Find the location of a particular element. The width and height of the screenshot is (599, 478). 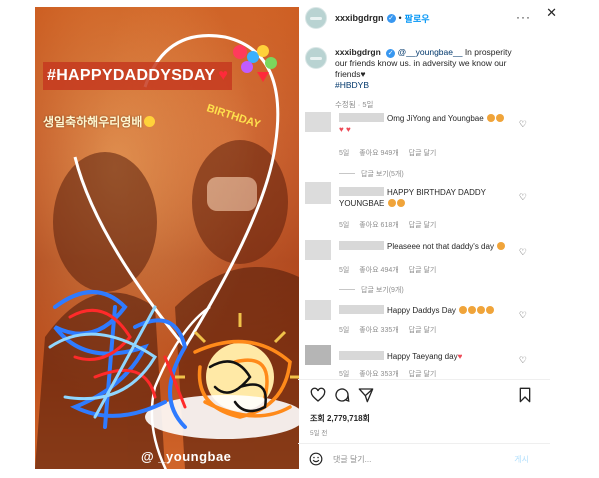

korean-sticker-text: 생일축하해우리영배 is located at coordinates (93, 122).